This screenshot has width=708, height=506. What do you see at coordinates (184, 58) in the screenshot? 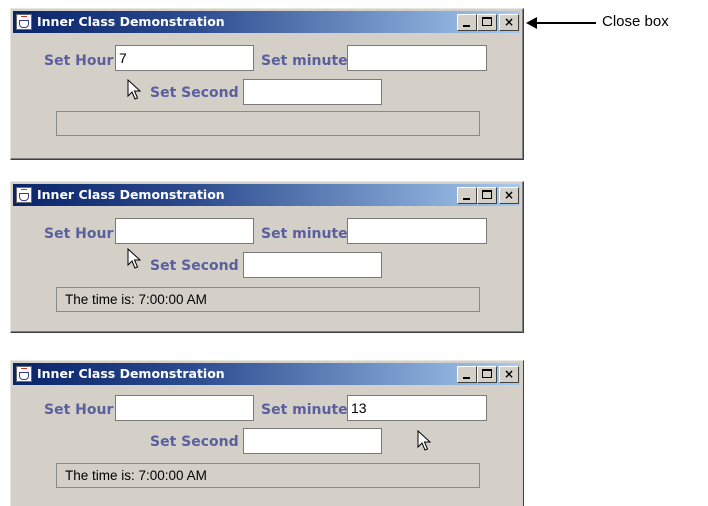
I see `set-hour-field: 7` at bounding box center [184, 58].